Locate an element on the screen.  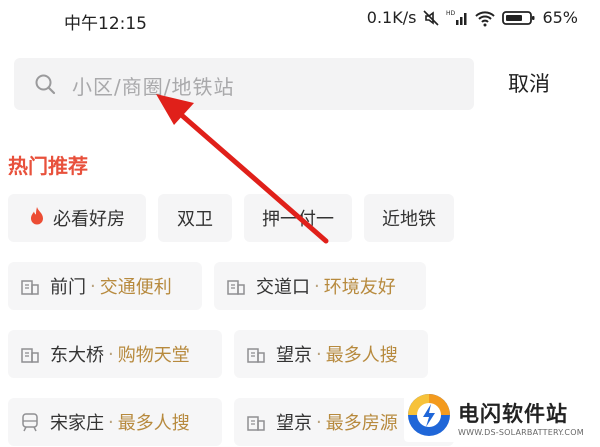
watermark-url: WWW.DS-SOLARBATTERY.COM is located at coordinates (521, 432).